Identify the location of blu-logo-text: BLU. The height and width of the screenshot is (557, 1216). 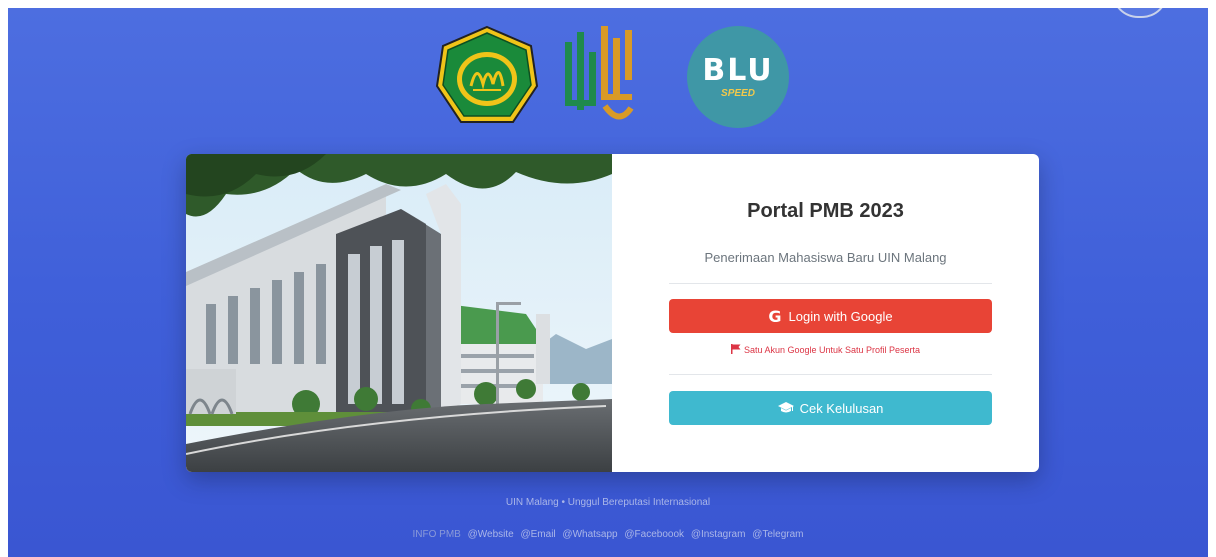
(738, 70).